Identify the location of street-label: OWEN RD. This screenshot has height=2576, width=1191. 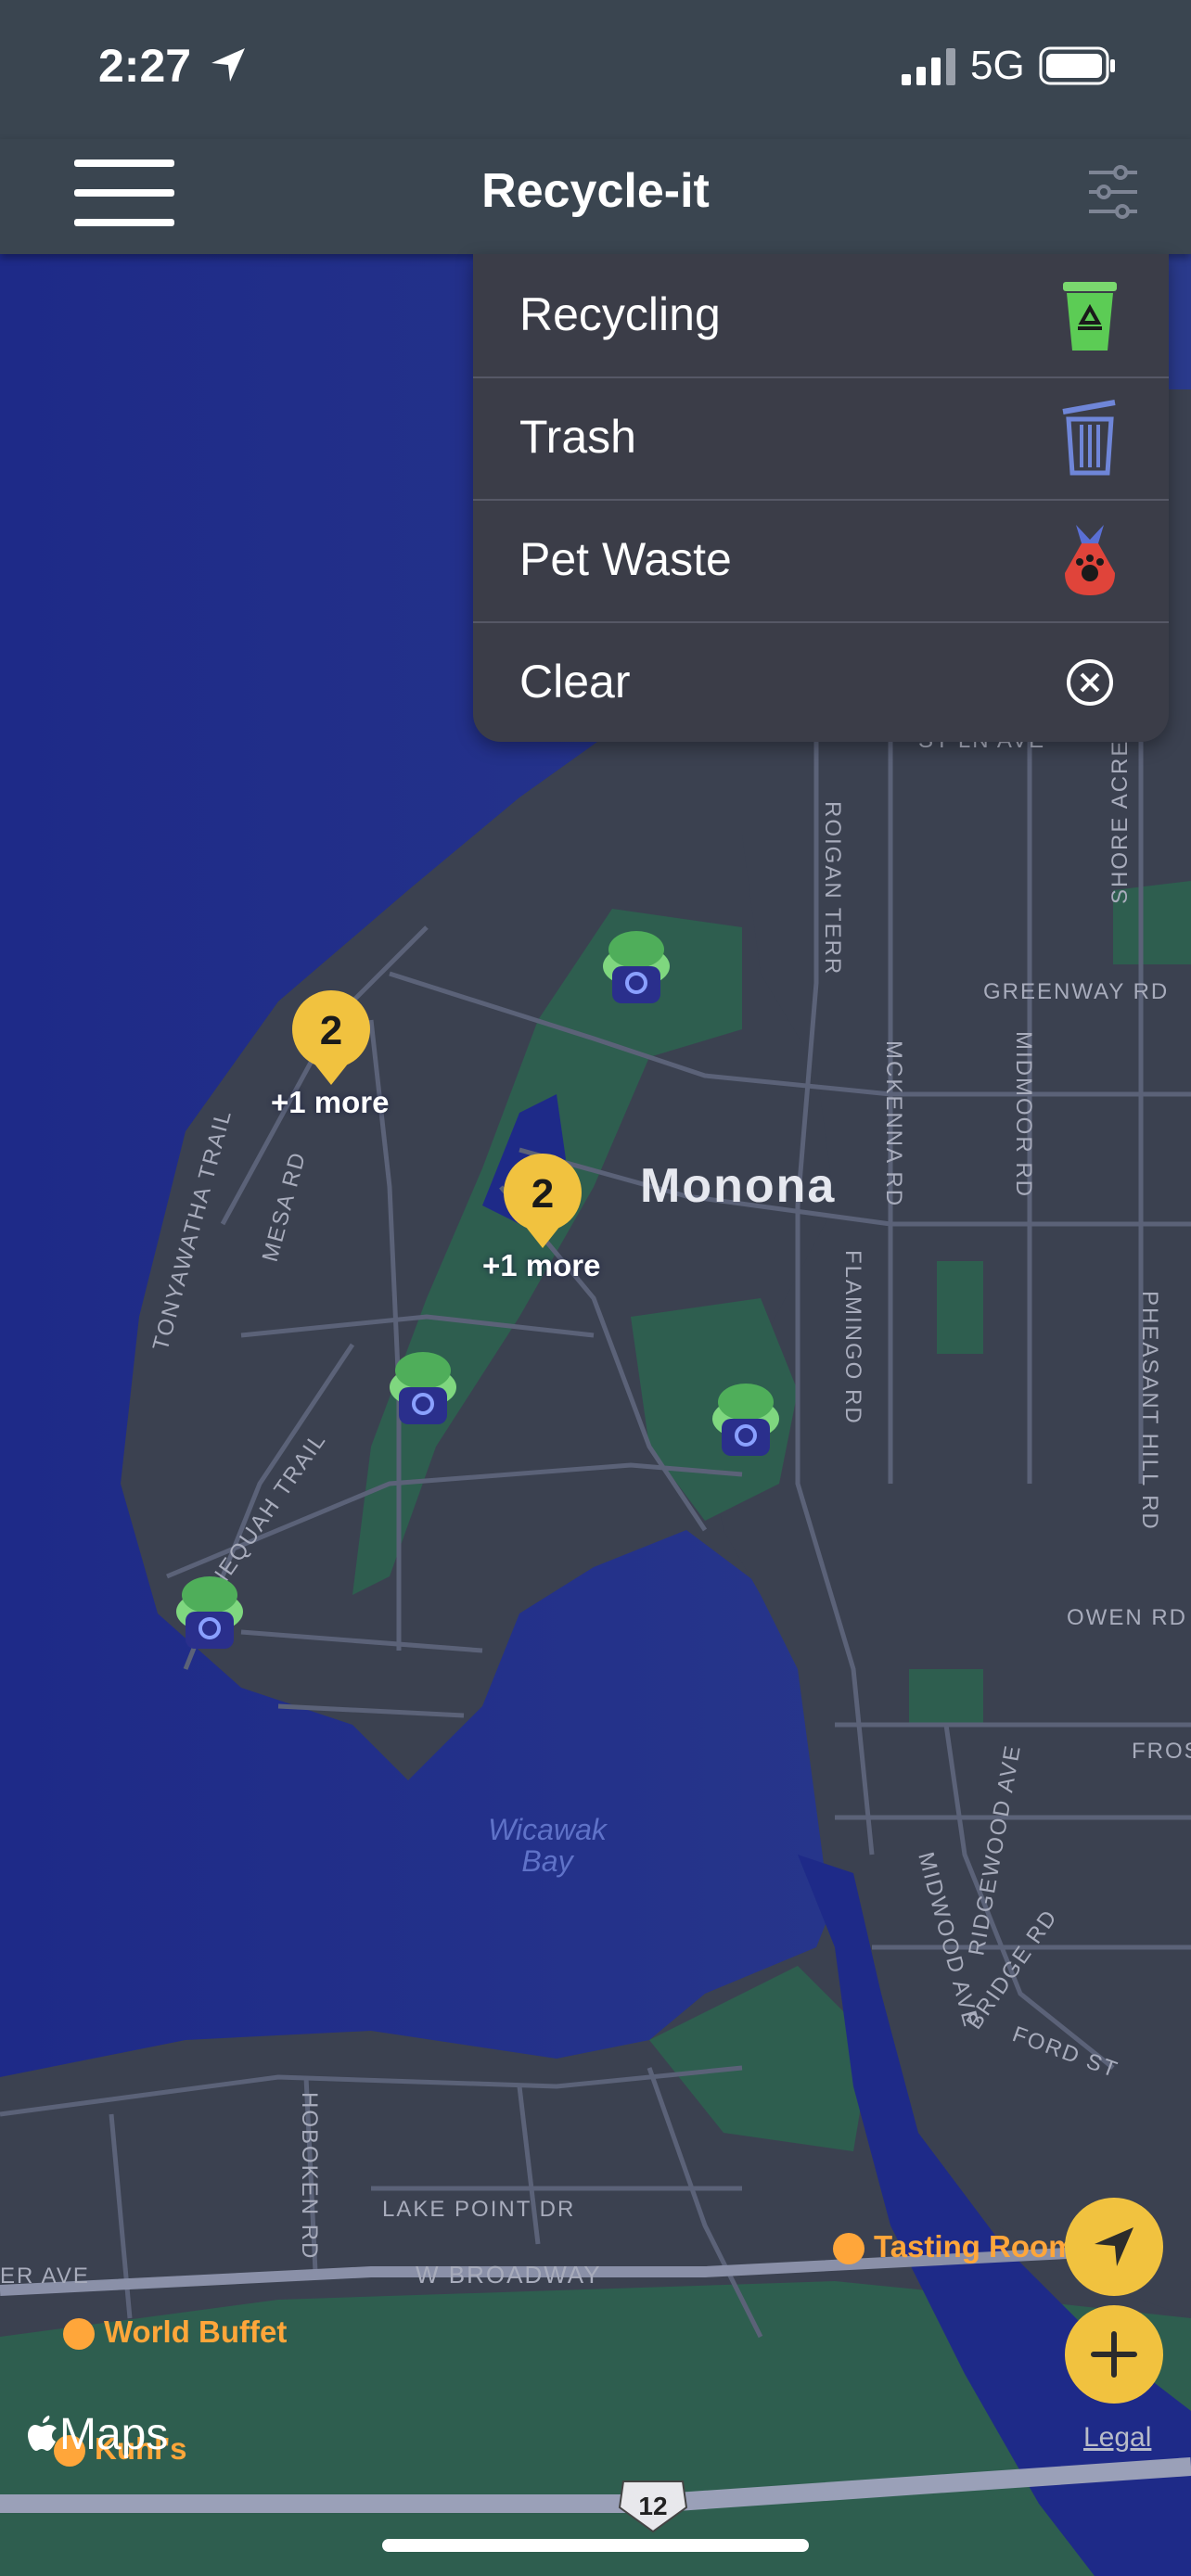
(1127, 1618).